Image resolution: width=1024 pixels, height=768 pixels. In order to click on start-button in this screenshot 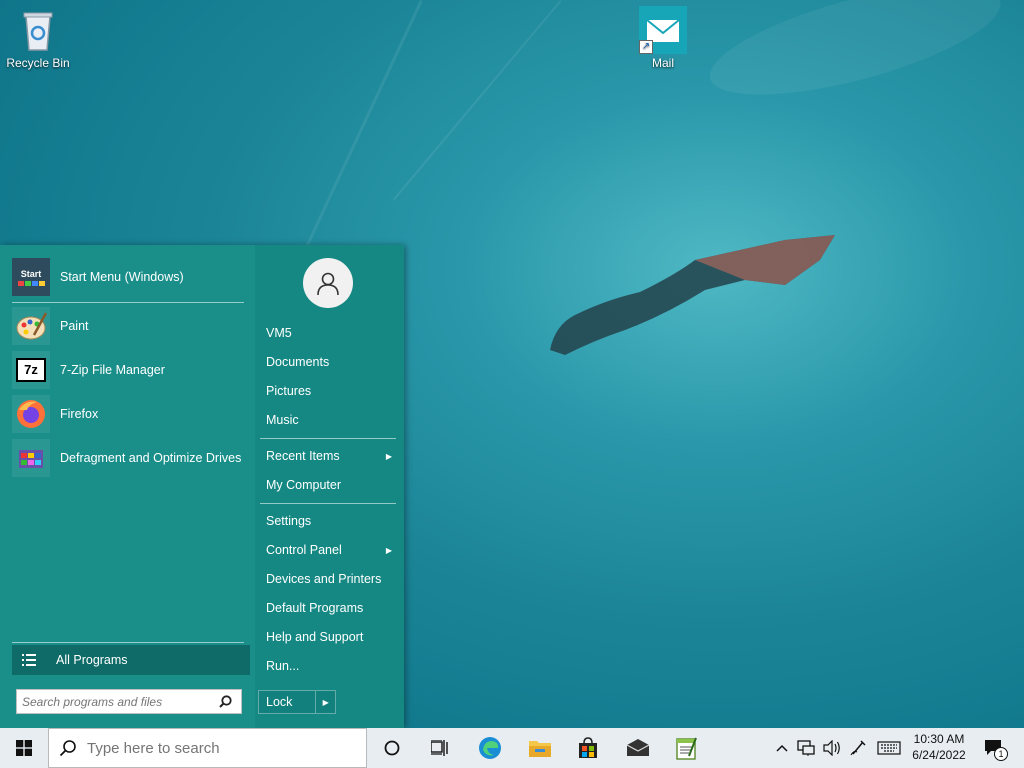, I will do `click(24, 748)`.